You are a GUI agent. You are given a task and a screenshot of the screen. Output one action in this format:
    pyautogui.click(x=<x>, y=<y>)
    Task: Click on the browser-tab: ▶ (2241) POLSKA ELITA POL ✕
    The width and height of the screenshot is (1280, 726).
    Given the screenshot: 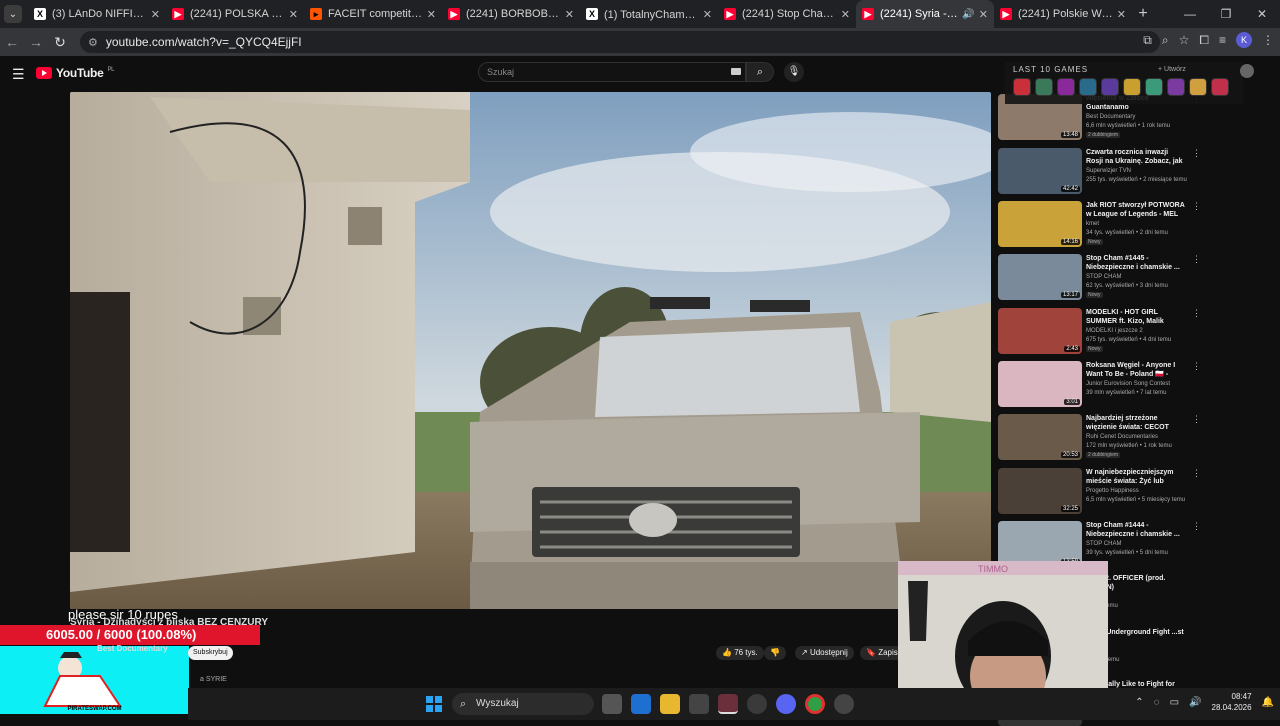 What is the action you would take?
    pyautogui.click(x=235, y=14)
    